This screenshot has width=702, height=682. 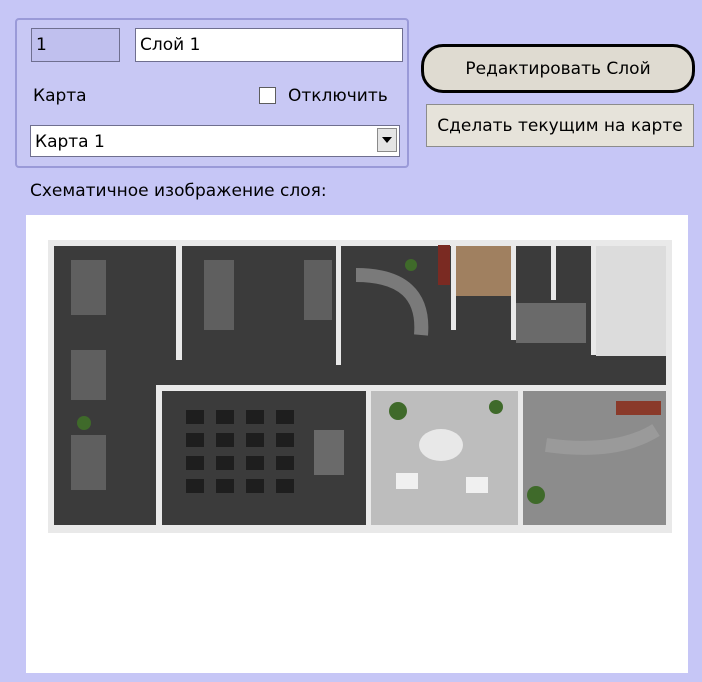 I want to click on map-select: Карта 1, so click(x=215, y=141).